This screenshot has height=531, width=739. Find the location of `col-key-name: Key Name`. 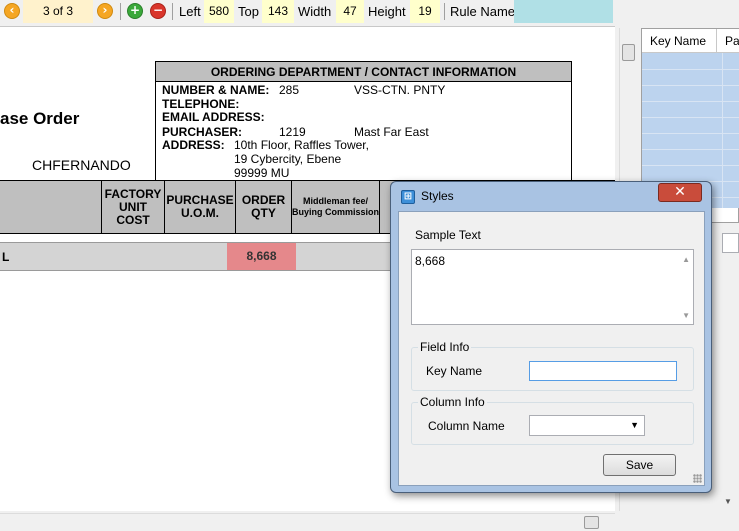

col-key-name: Key Name is located at coordinates (674, 41).